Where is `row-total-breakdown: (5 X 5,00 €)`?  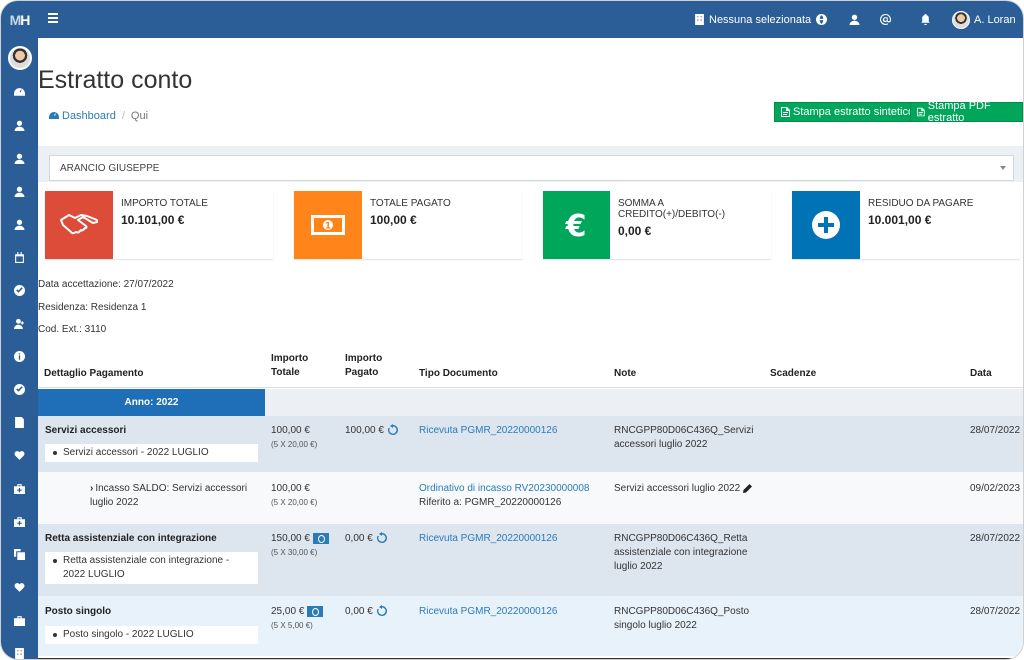
row-total-breakdown: (5 X 5,00 €) is located at coordinates (292, 625).